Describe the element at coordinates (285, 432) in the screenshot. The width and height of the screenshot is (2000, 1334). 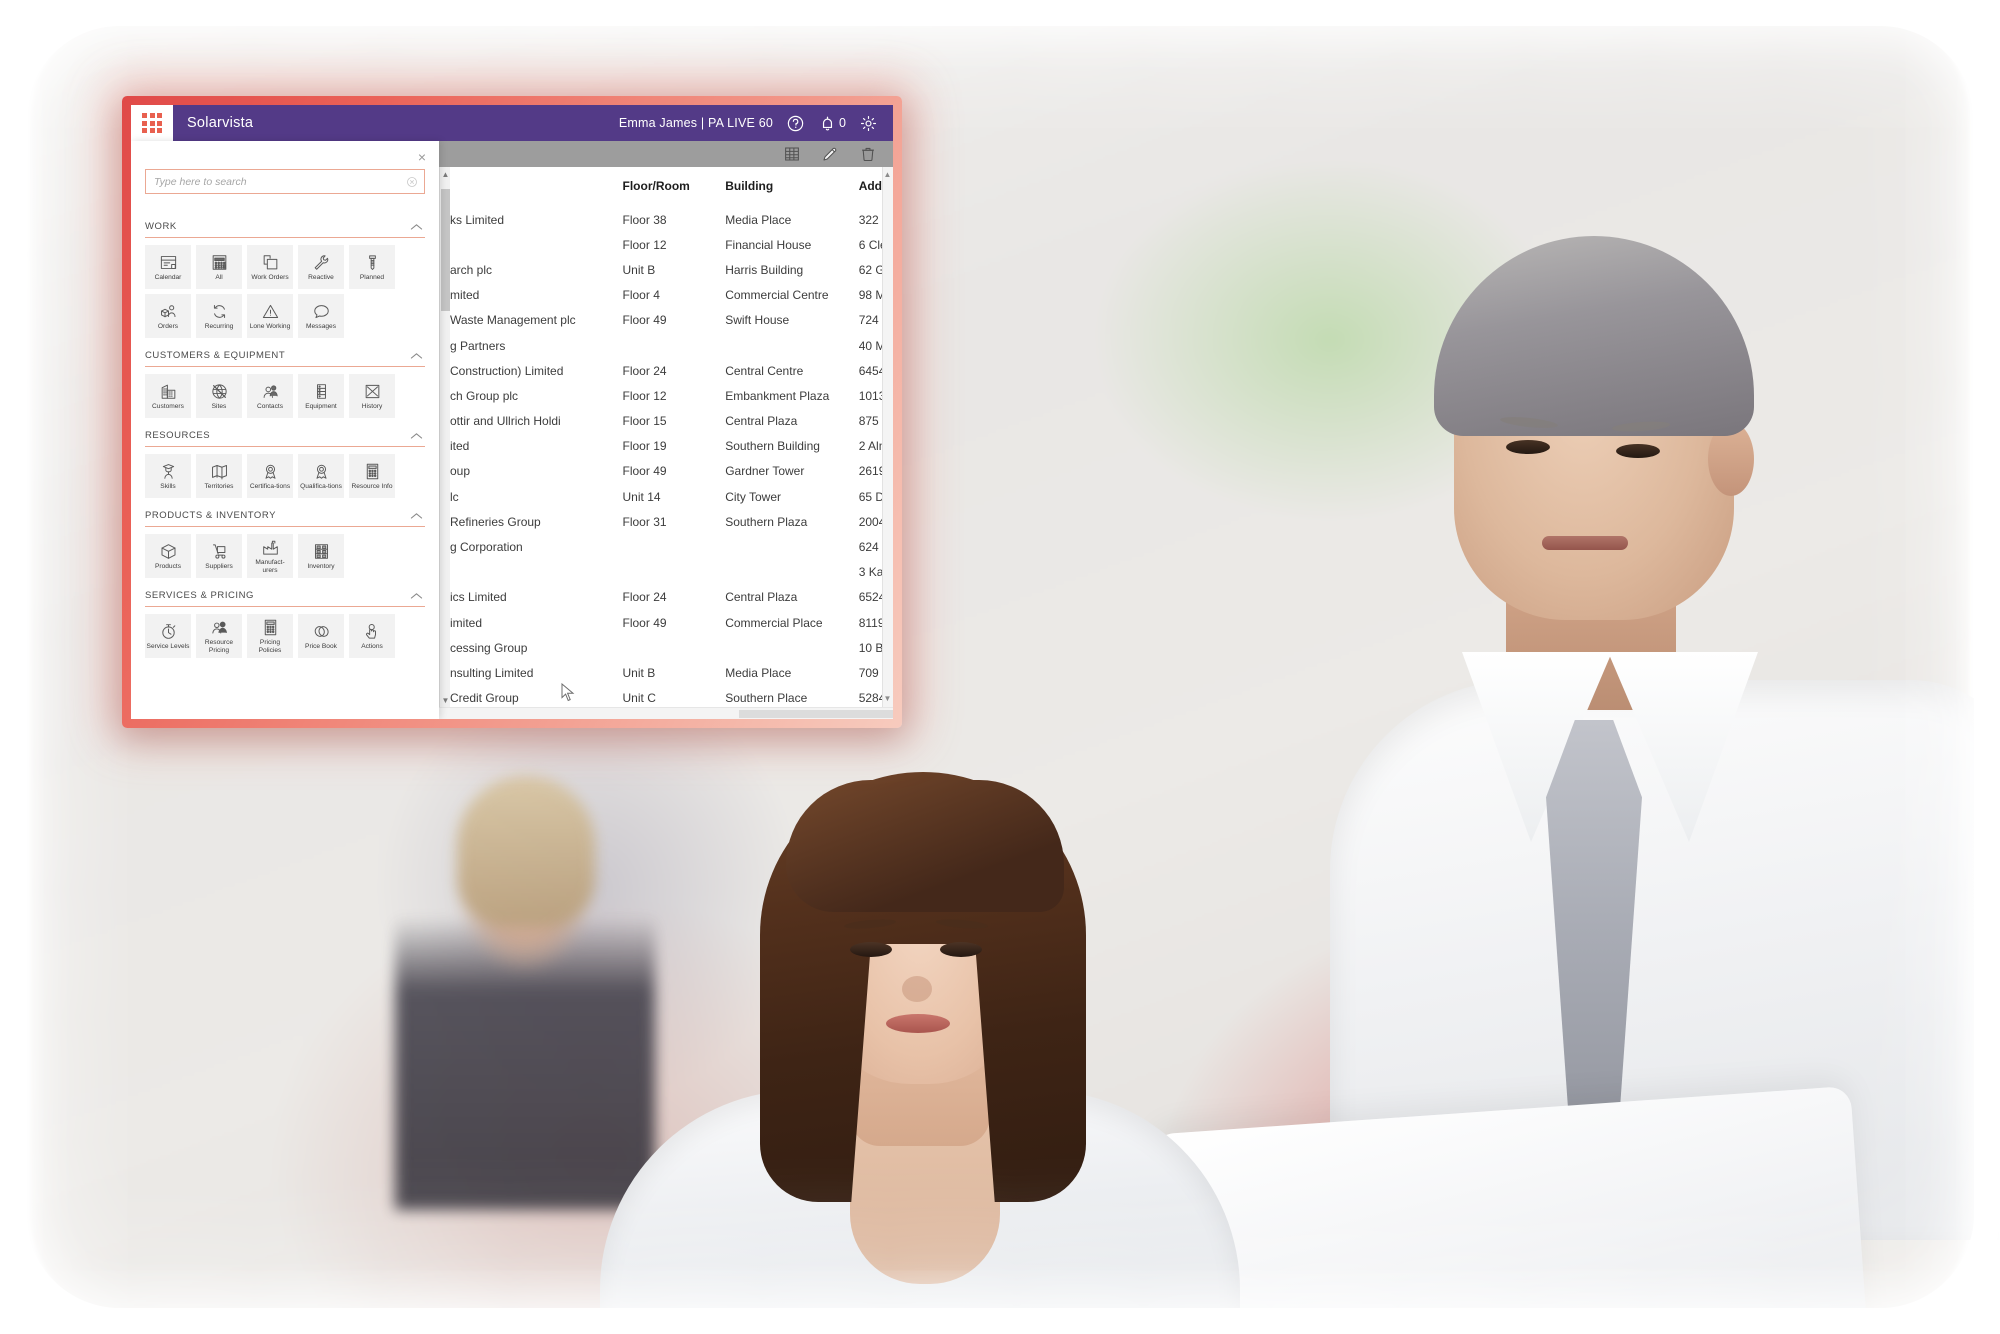
I see `nav-section-header: RESOURCES` at that location.